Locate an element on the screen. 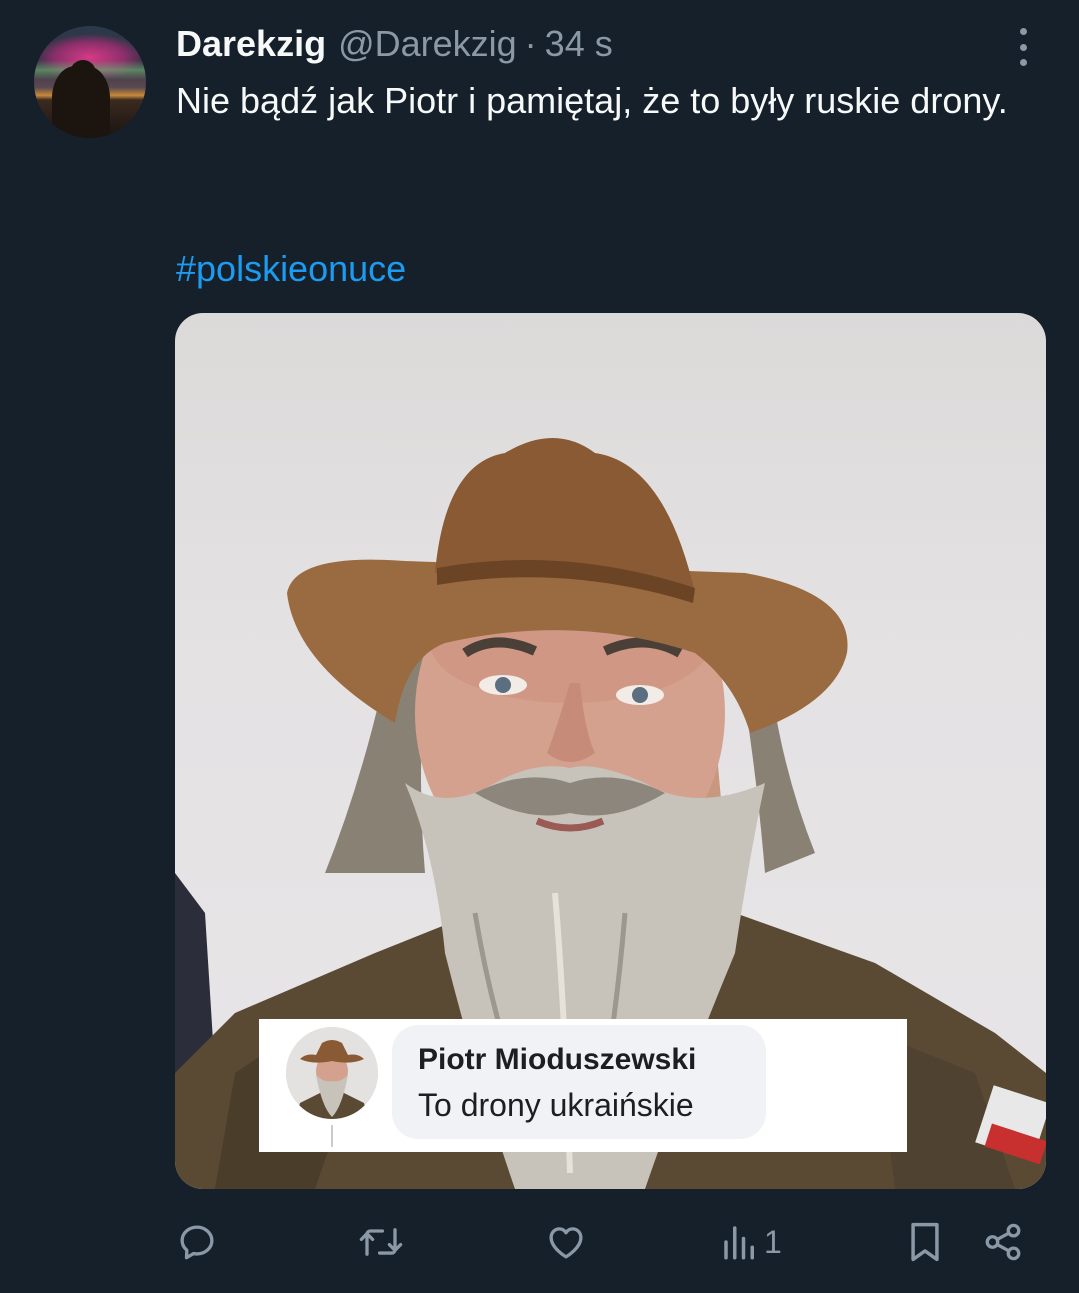  tweet-header: Darekzig @Darekzig · 34 s is located at coordinates (394, 44).